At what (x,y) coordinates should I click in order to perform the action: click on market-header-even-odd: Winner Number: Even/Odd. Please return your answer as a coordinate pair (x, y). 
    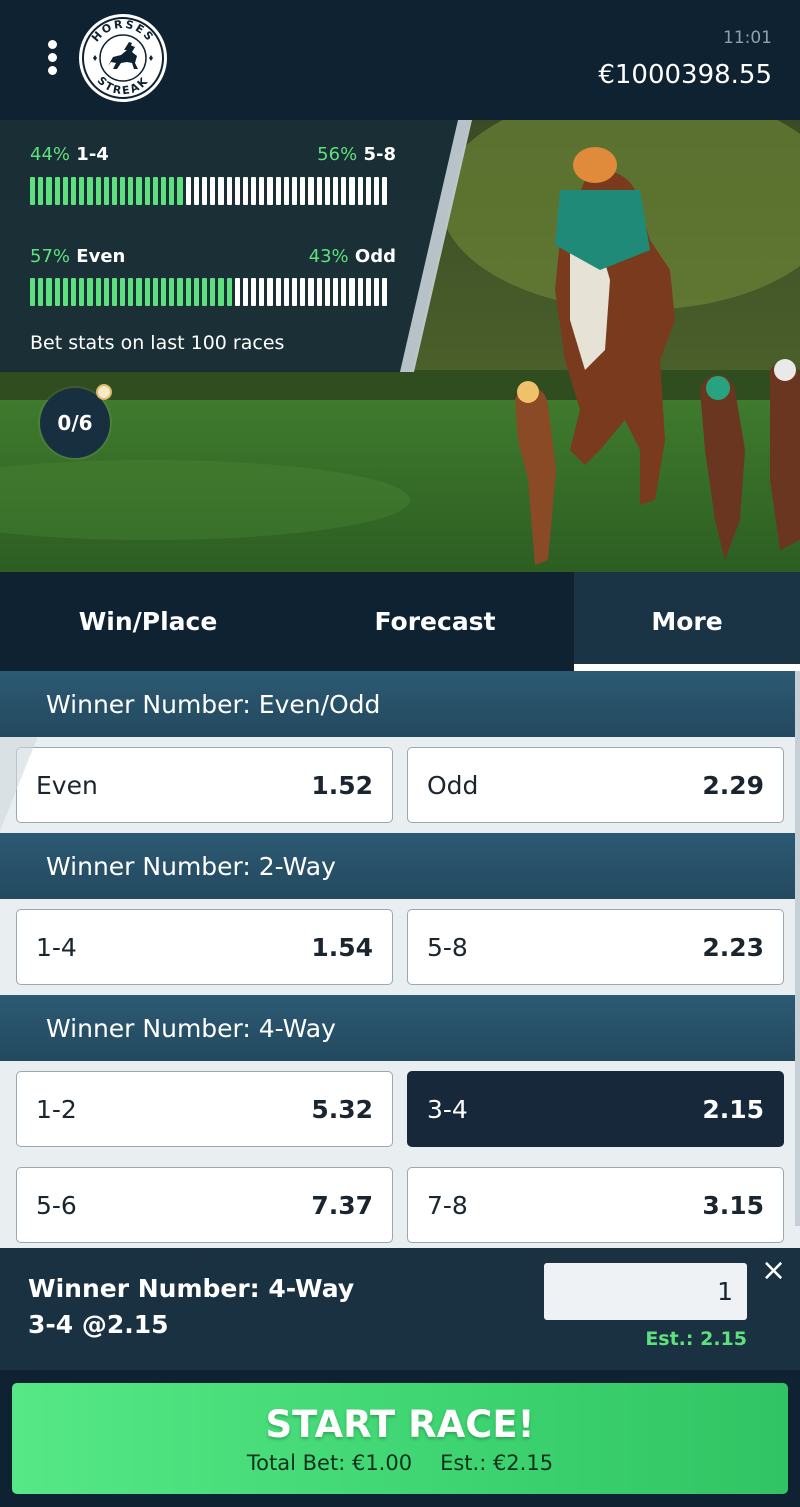
    Looking at the image, I should click on (400, 704).